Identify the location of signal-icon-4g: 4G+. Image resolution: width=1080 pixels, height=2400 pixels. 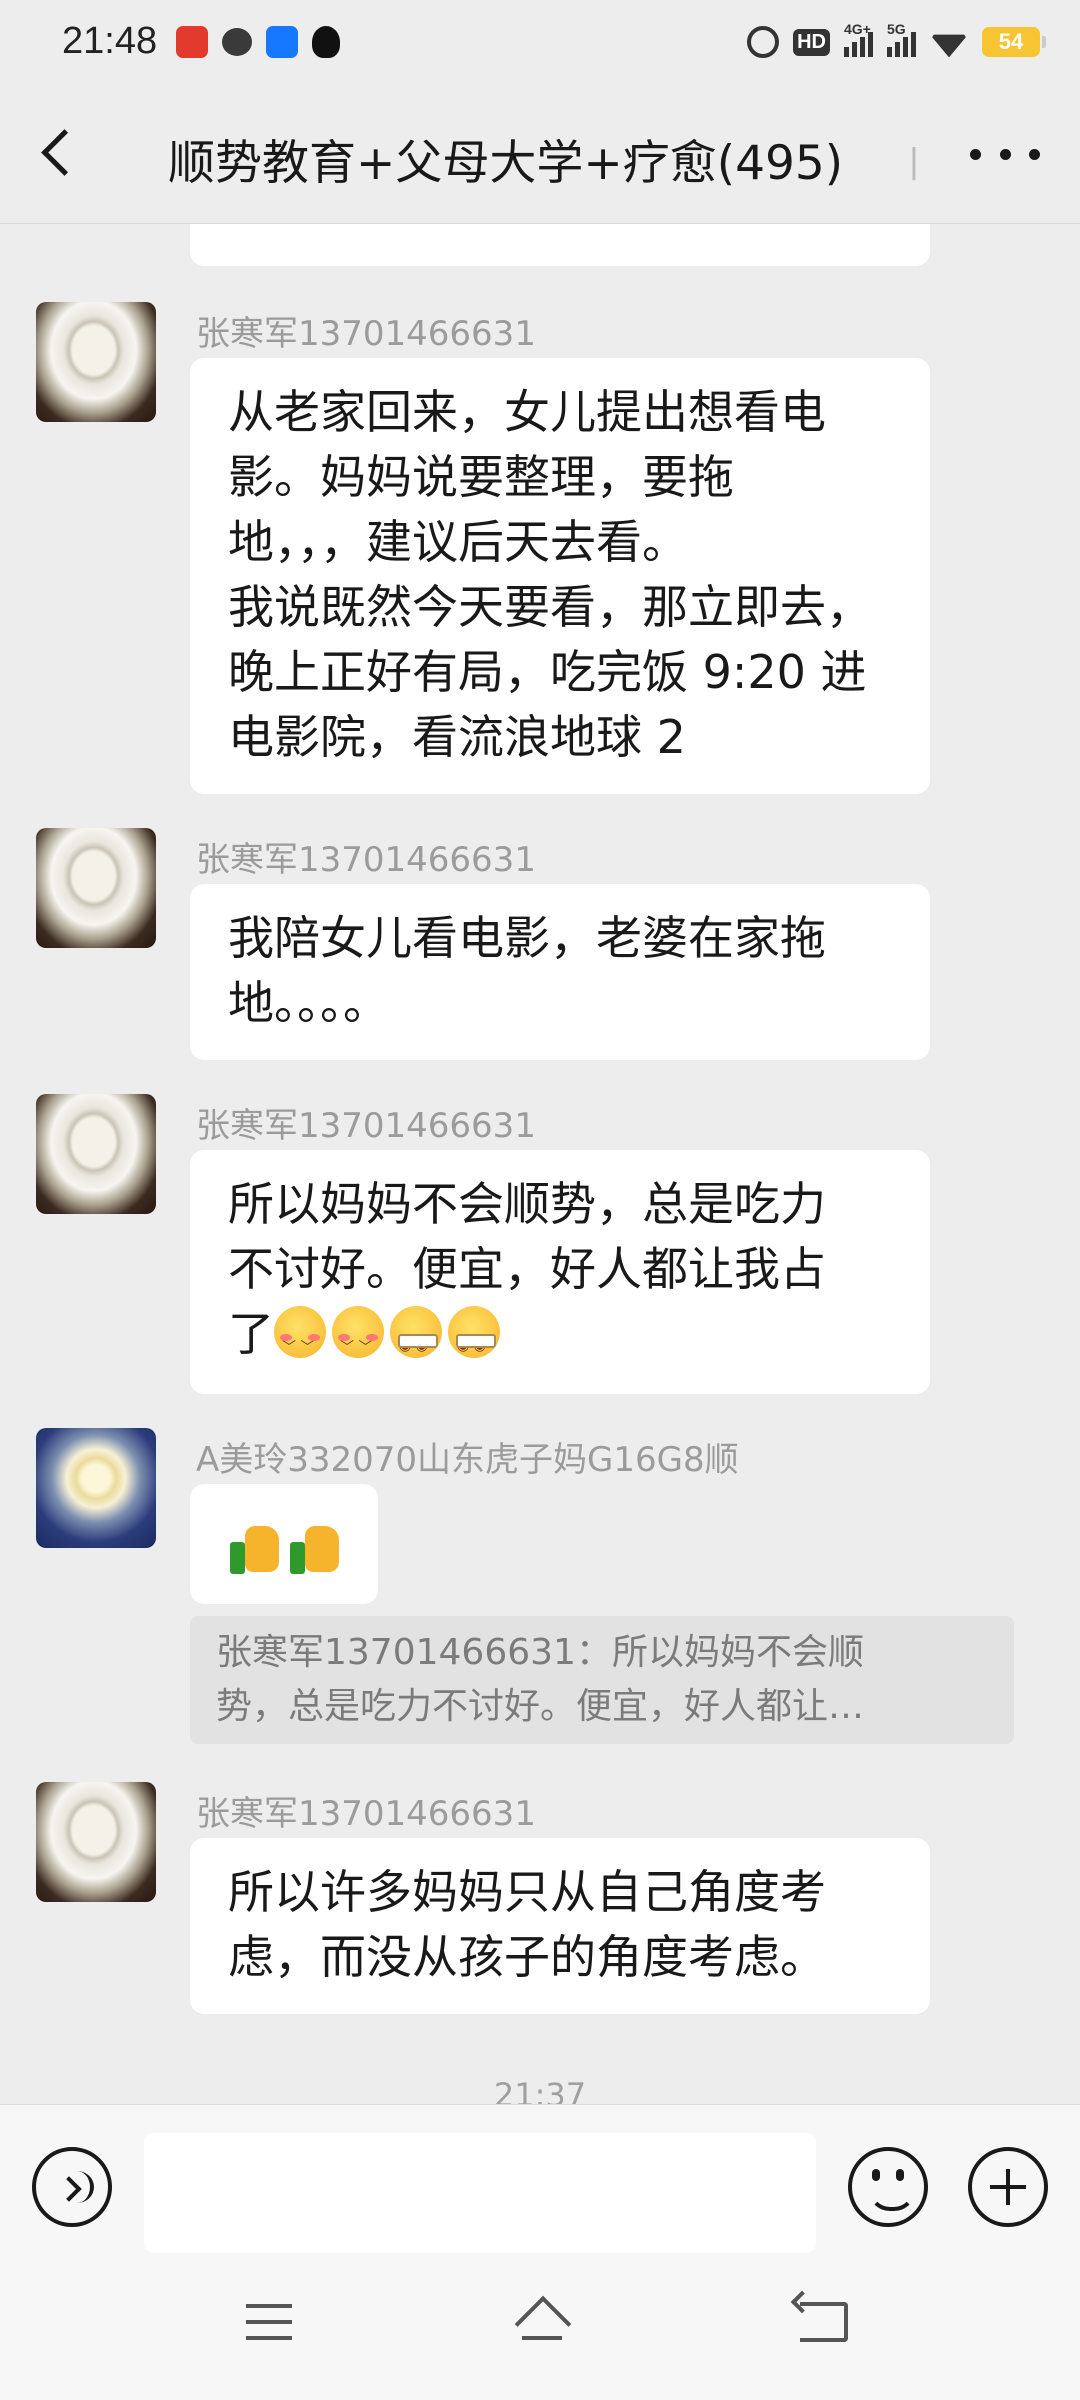
(858, 39).